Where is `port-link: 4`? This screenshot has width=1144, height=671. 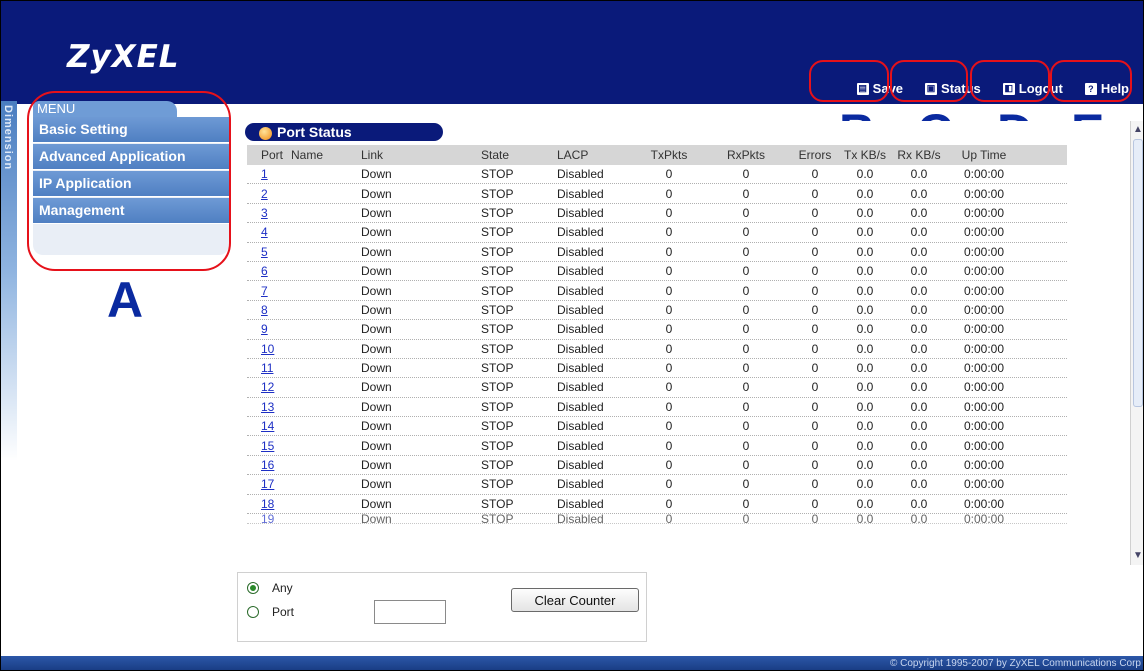
port-link: 4 is located at coordinates (269, 232).